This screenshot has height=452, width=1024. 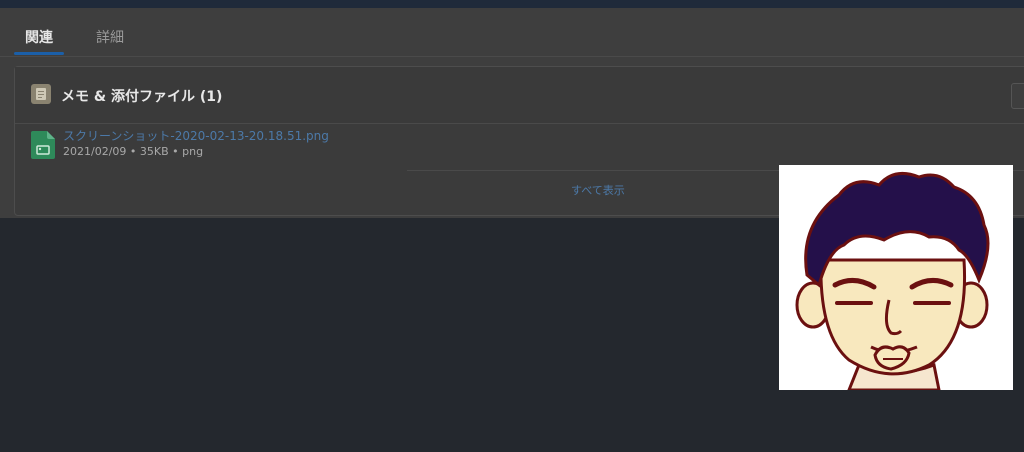 I want to click on card-menu-button, so click(x=1017, y=96).